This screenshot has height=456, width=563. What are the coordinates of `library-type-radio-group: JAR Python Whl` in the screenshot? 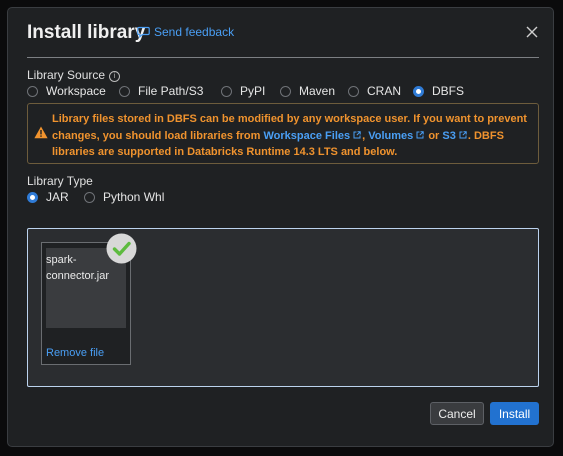 It's located at (95, 197).